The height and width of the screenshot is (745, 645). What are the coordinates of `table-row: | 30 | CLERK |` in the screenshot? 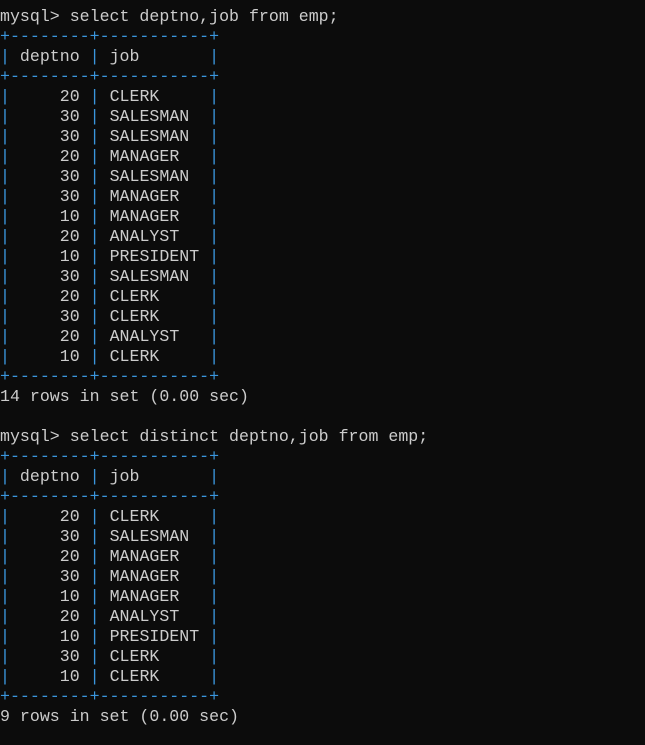 It's located at (214, 317).